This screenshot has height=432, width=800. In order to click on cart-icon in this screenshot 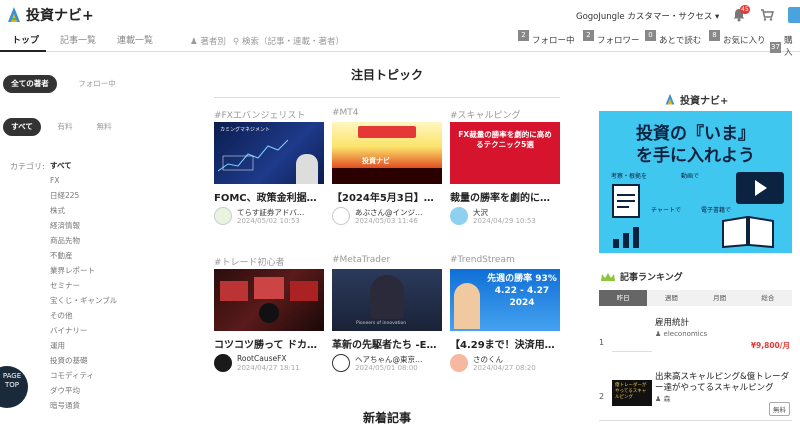, I will do `click(767, 15)`.